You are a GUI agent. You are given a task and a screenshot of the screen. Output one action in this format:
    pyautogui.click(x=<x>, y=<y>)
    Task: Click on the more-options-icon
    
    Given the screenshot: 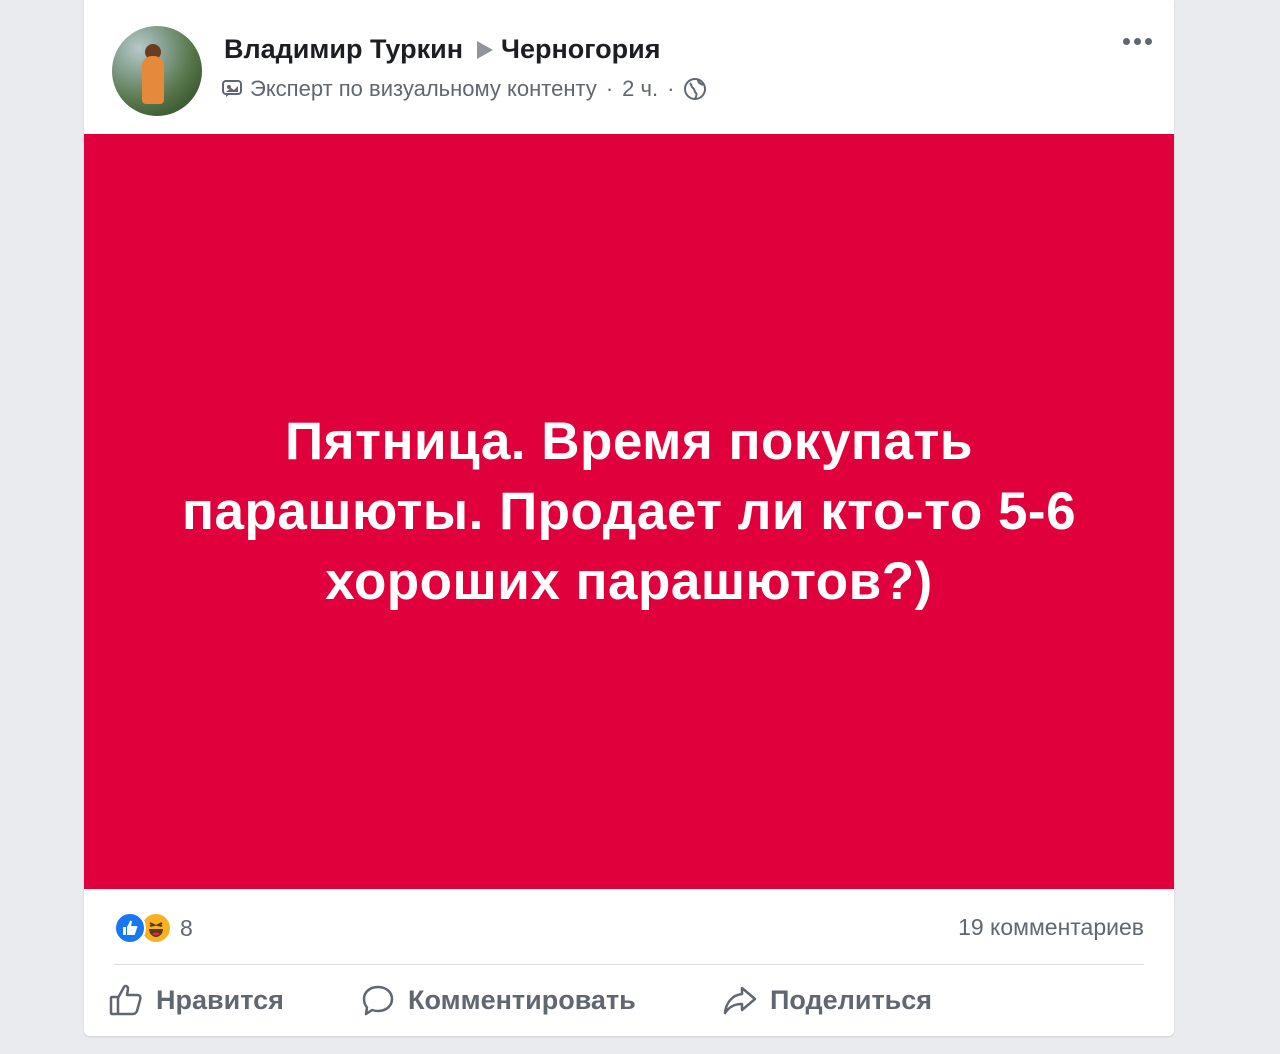 What is the action you would take?
    pyautogui.click(x=1137, y=41)
    